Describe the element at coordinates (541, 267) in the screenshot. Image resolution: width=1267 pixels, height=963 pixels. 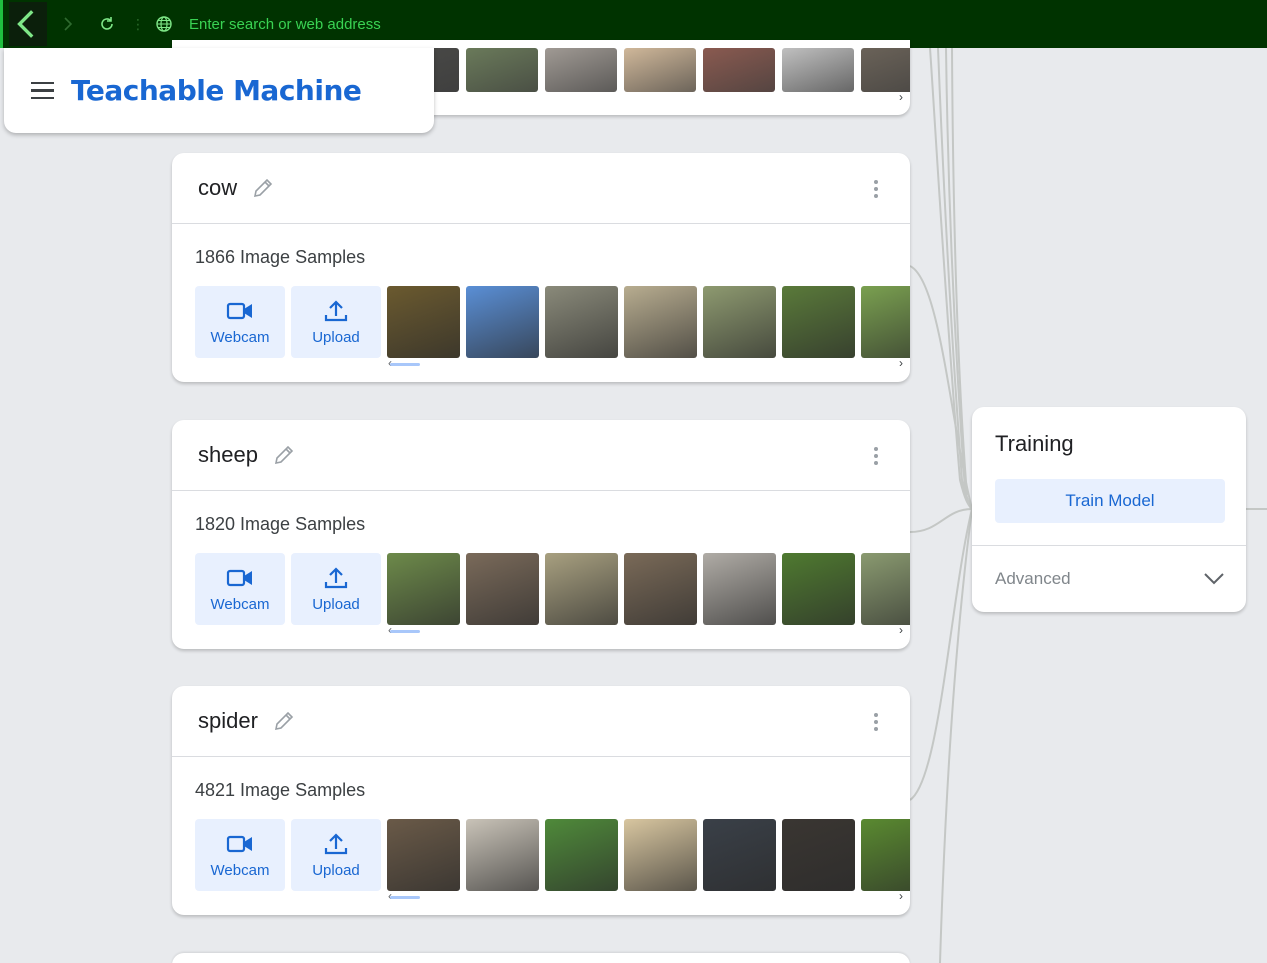
I see `class-card-cow: cow 1866 Image Samples Webcam Upload ‹ ›` at that location.